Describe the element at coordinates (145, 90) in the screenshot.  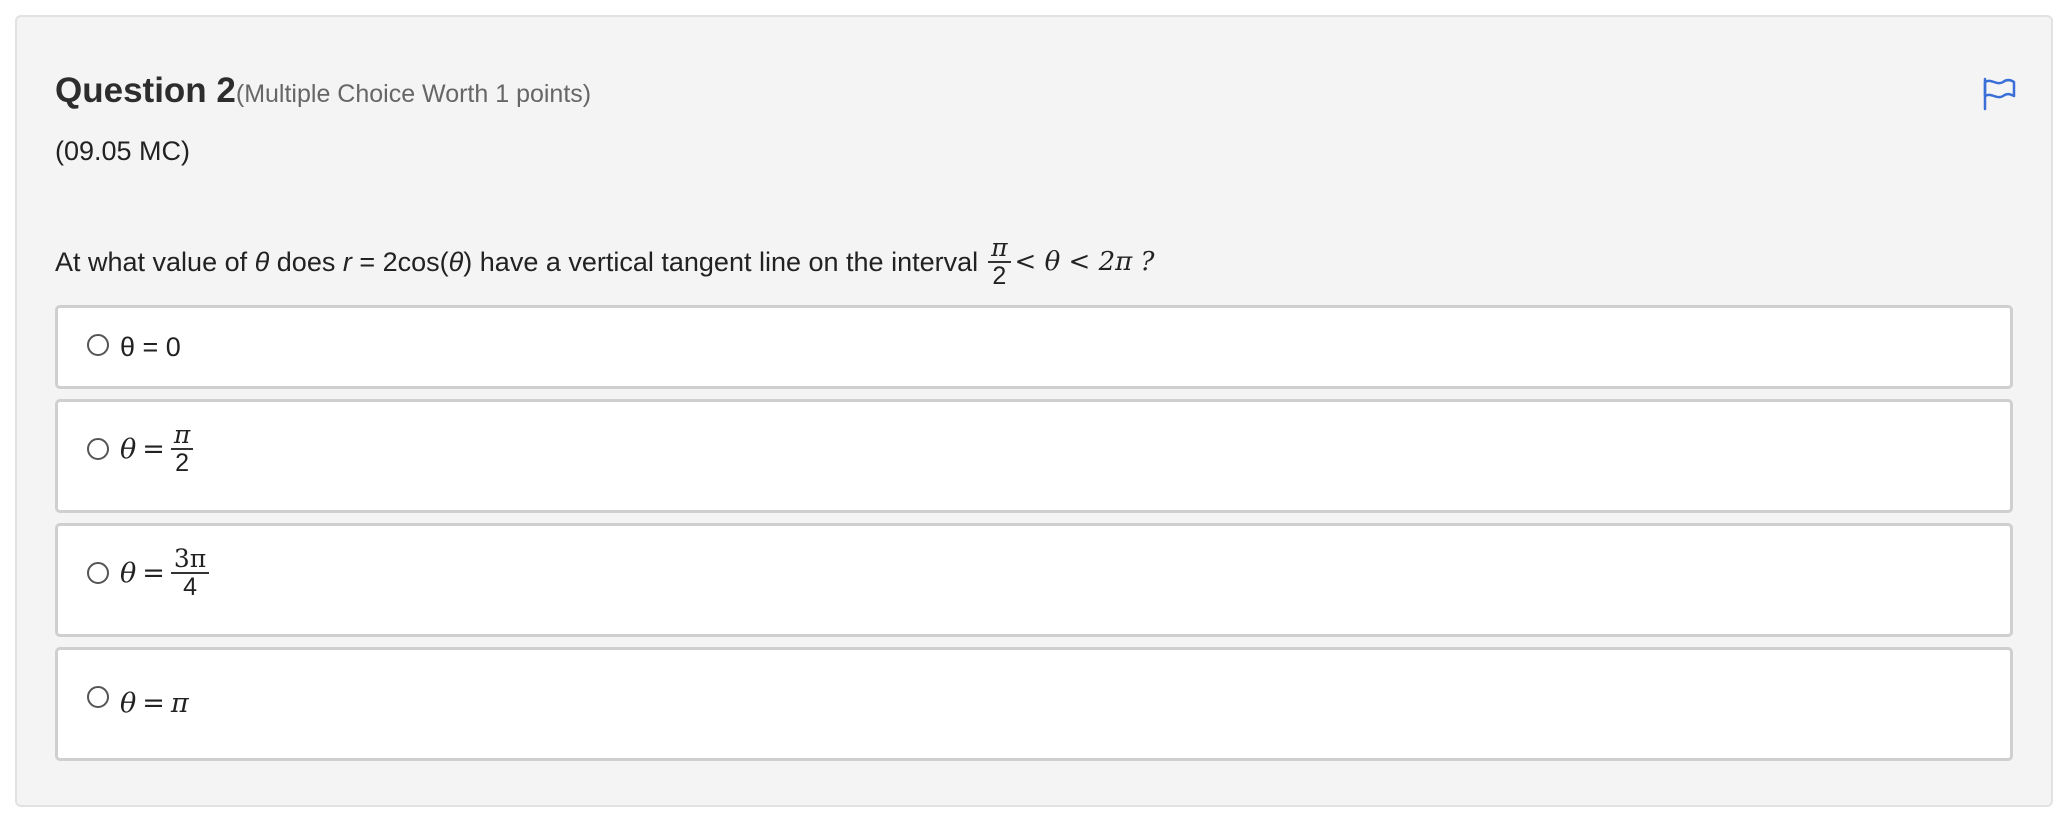
I see `question-title: Question 2` at that location.